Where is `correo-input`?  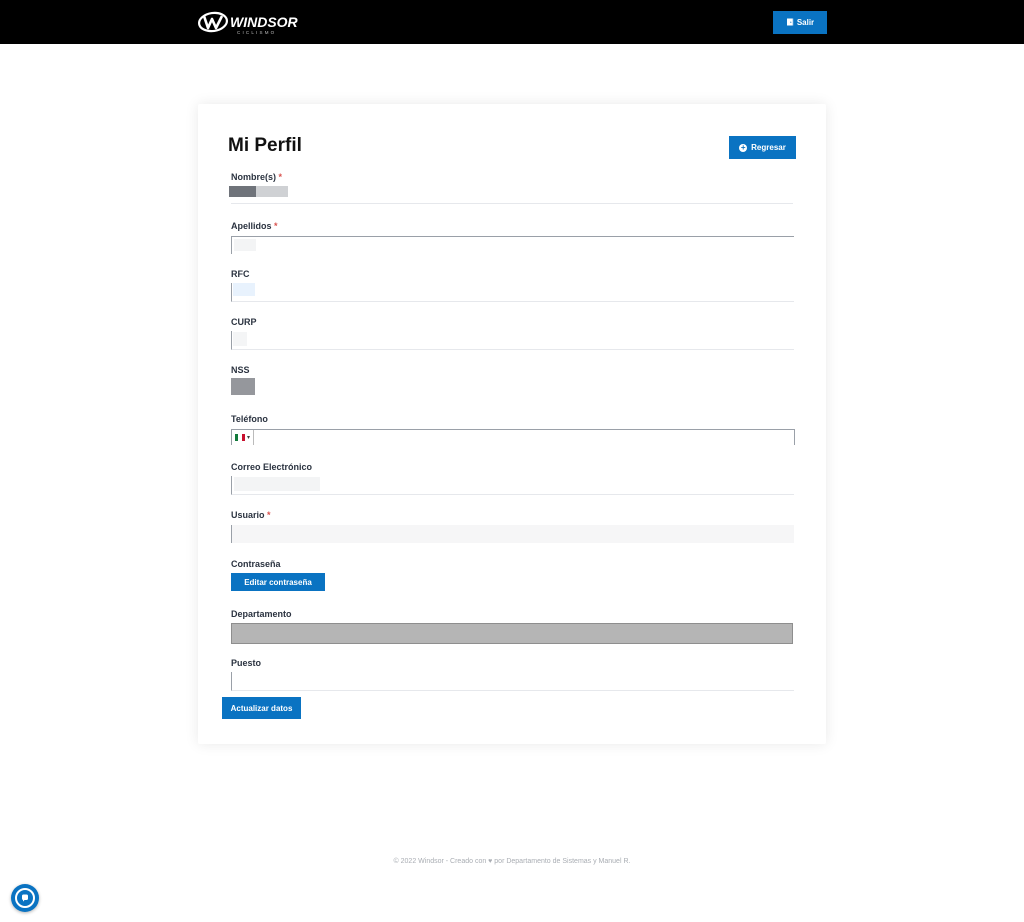
correo-input is located at coordinates (512, 485).